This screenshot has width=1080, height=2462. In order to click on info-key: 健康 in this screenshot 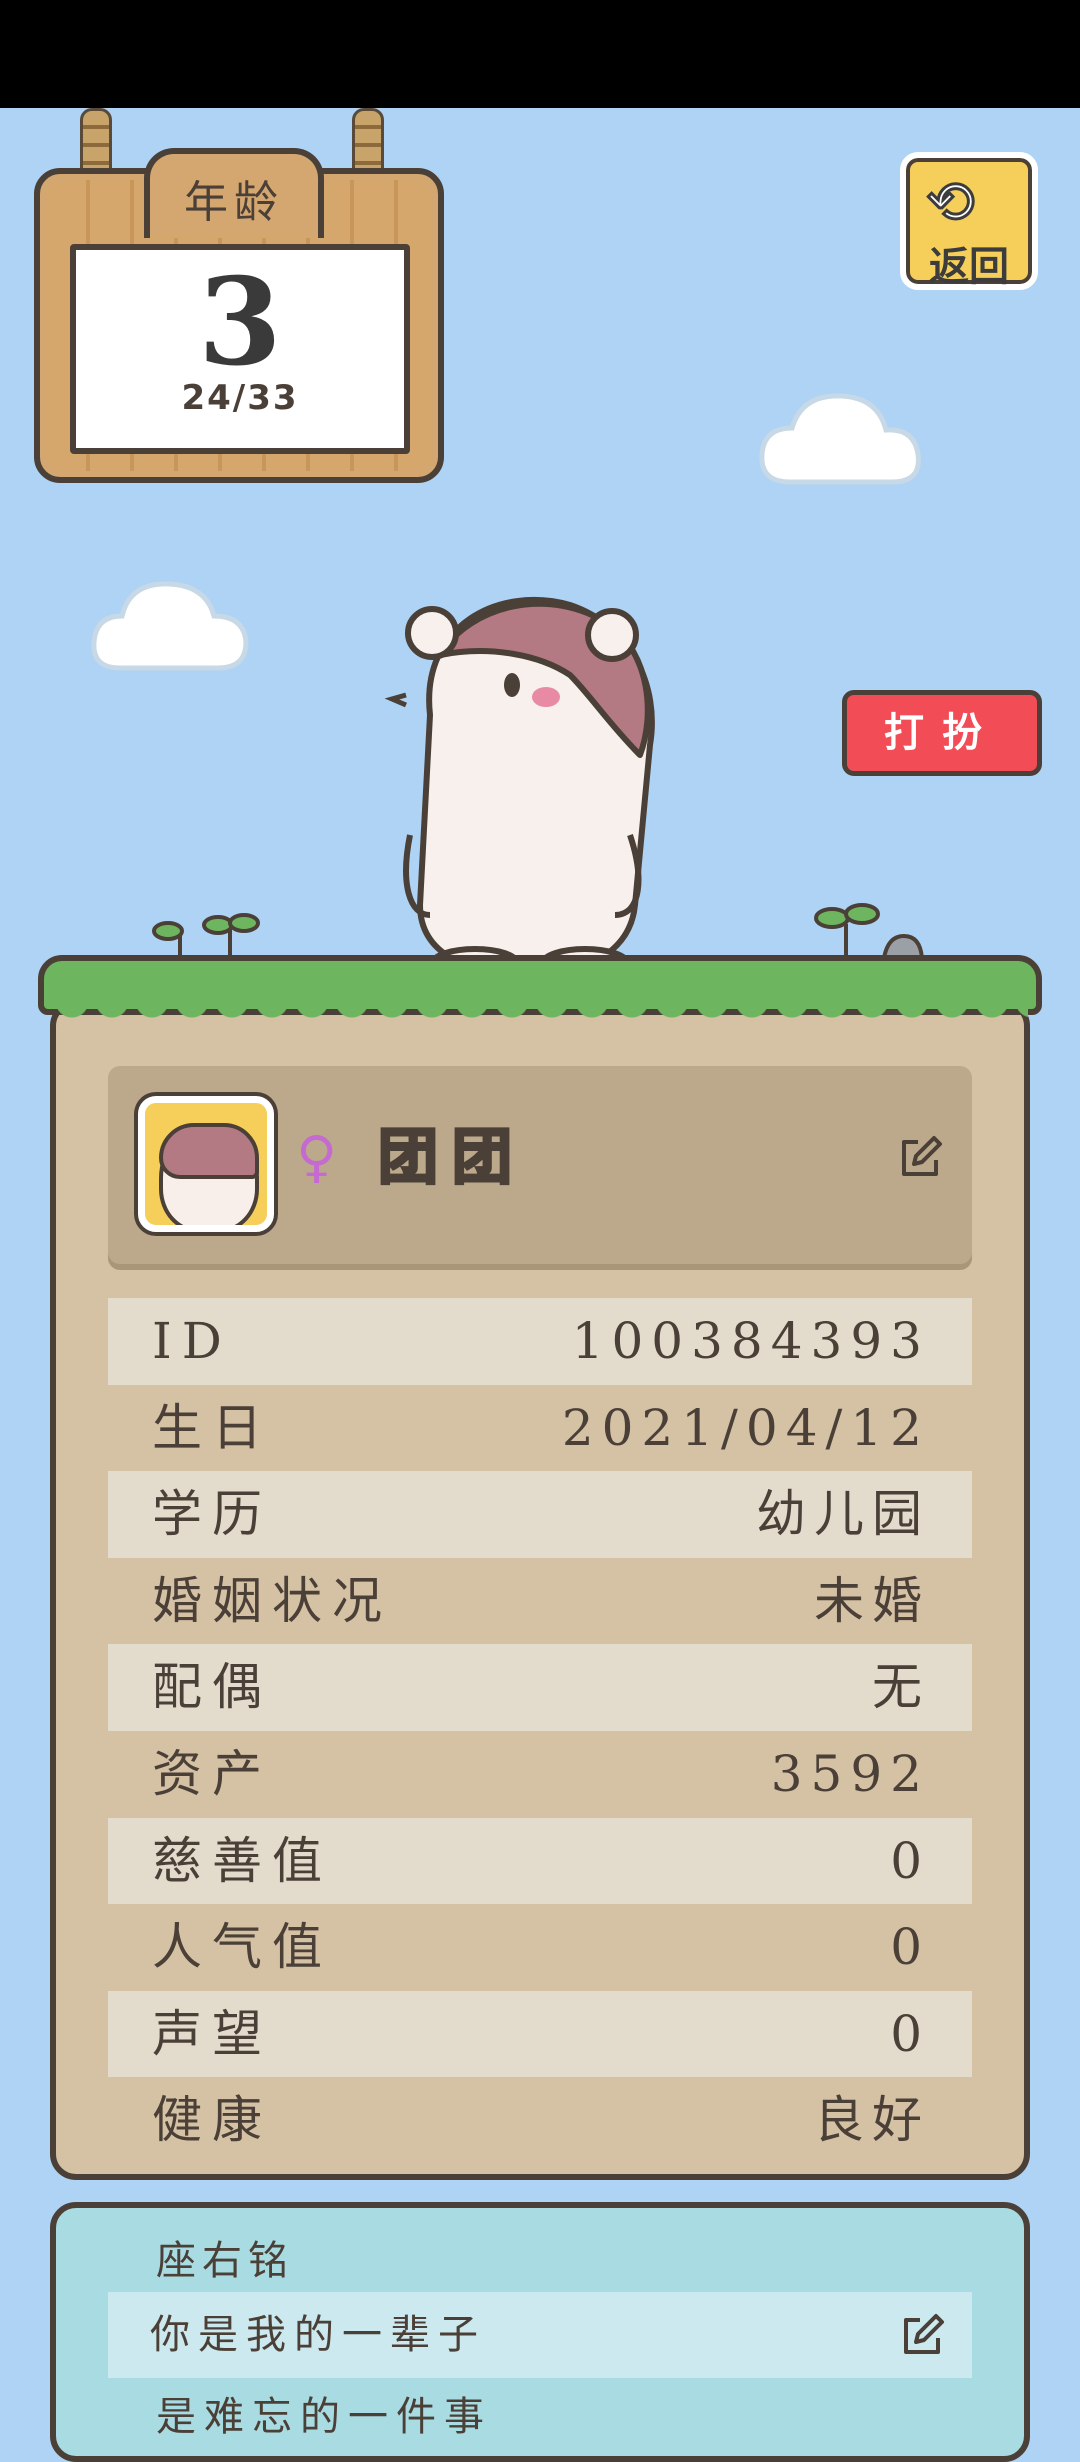, I will do `click(212, 2120)`.